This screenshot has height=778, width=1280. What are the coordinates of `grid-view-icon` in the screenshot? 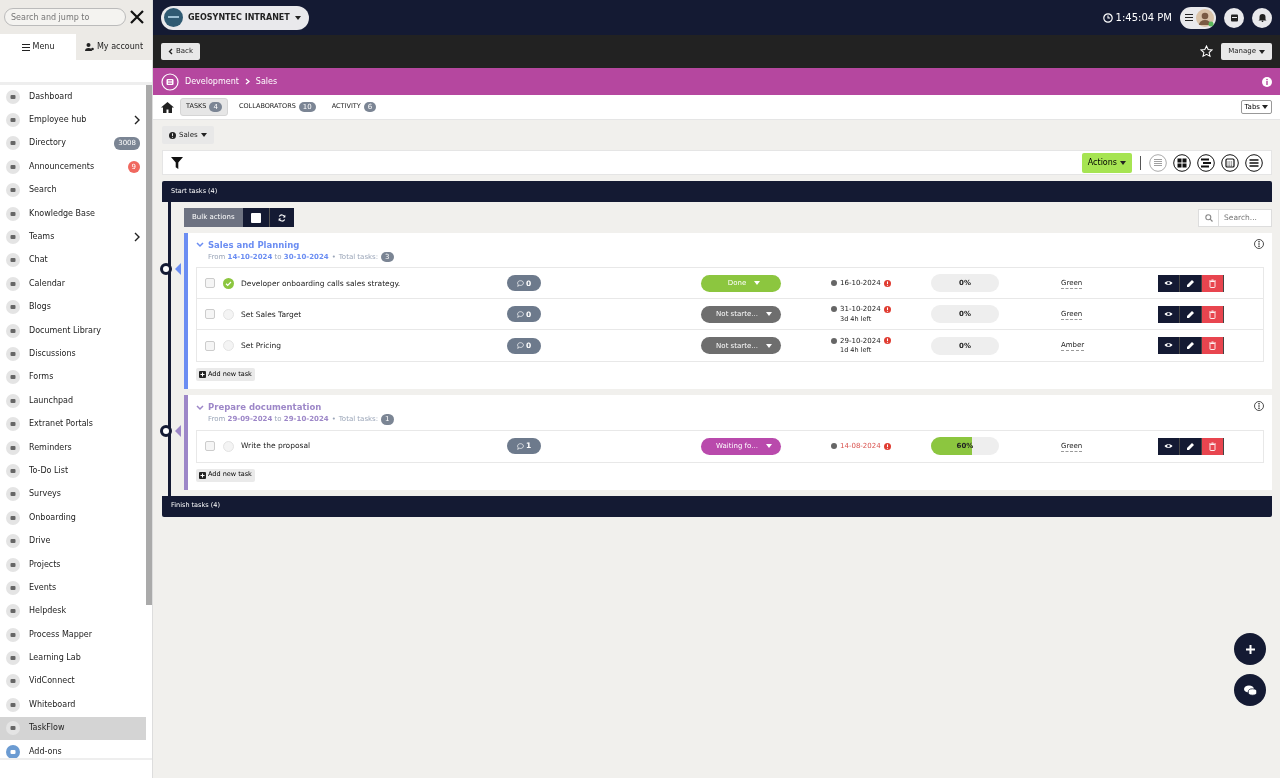 It's located at (1182, 162).